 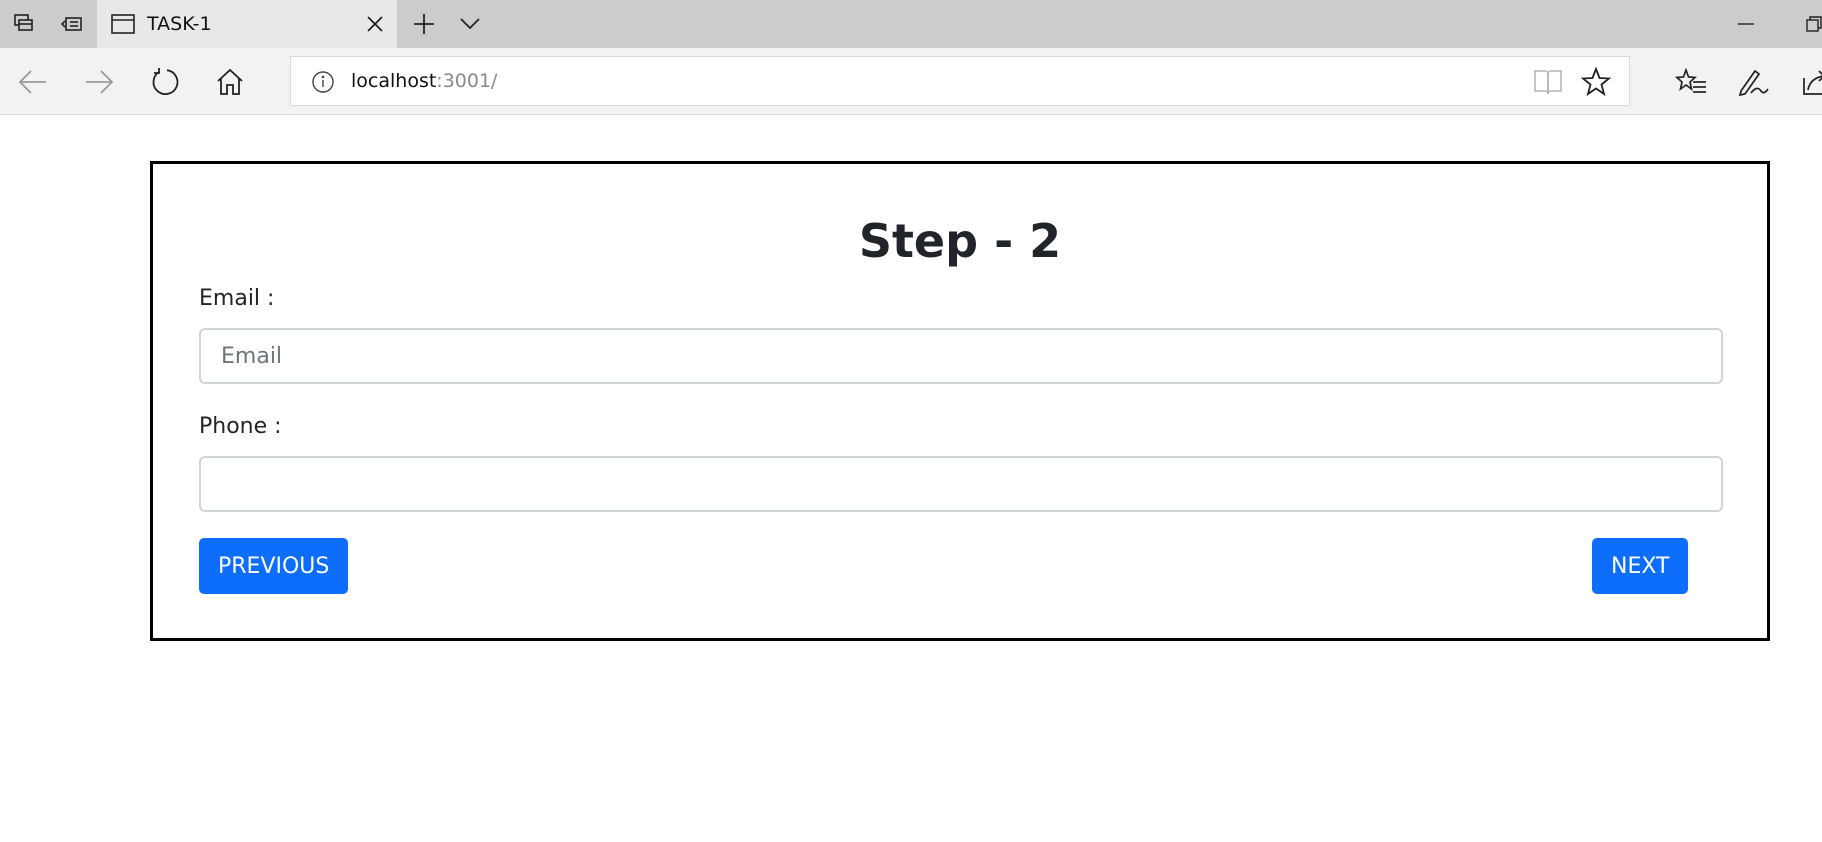 What do you see at coordinates (247, 24) in the screenshot?
I see `browser-tab: TASK-1` at bounding box center [247, 24].